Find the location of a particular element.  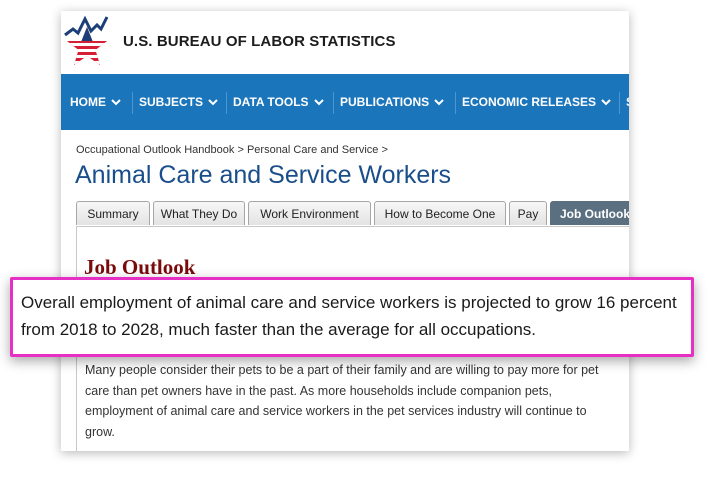

nav-economic-releases: ECONOMIC RELEASES is located at coordinates (536, 102).